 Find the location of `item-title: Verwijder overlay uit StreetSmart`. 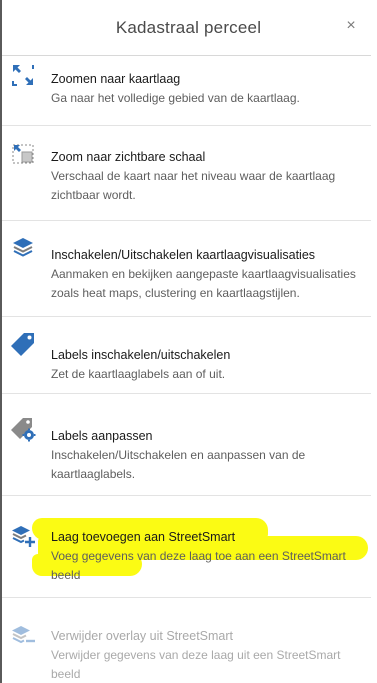

item-title: Verwijder overlay uit StreetSmart is located at coordinates (142, 636).